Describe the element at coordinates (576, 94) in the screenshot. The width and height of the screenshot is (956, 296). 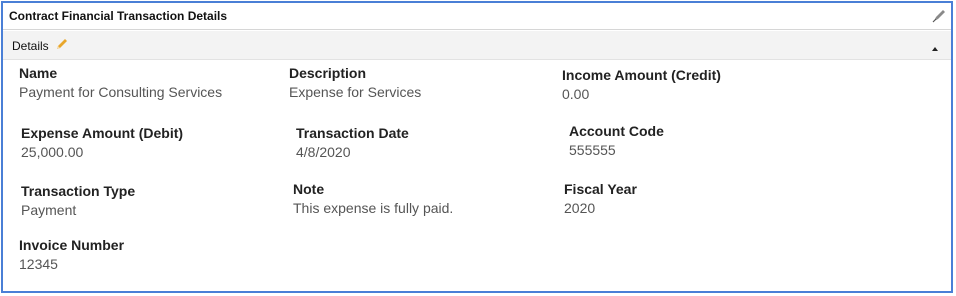
I see `field-value: 0.00` at that location.